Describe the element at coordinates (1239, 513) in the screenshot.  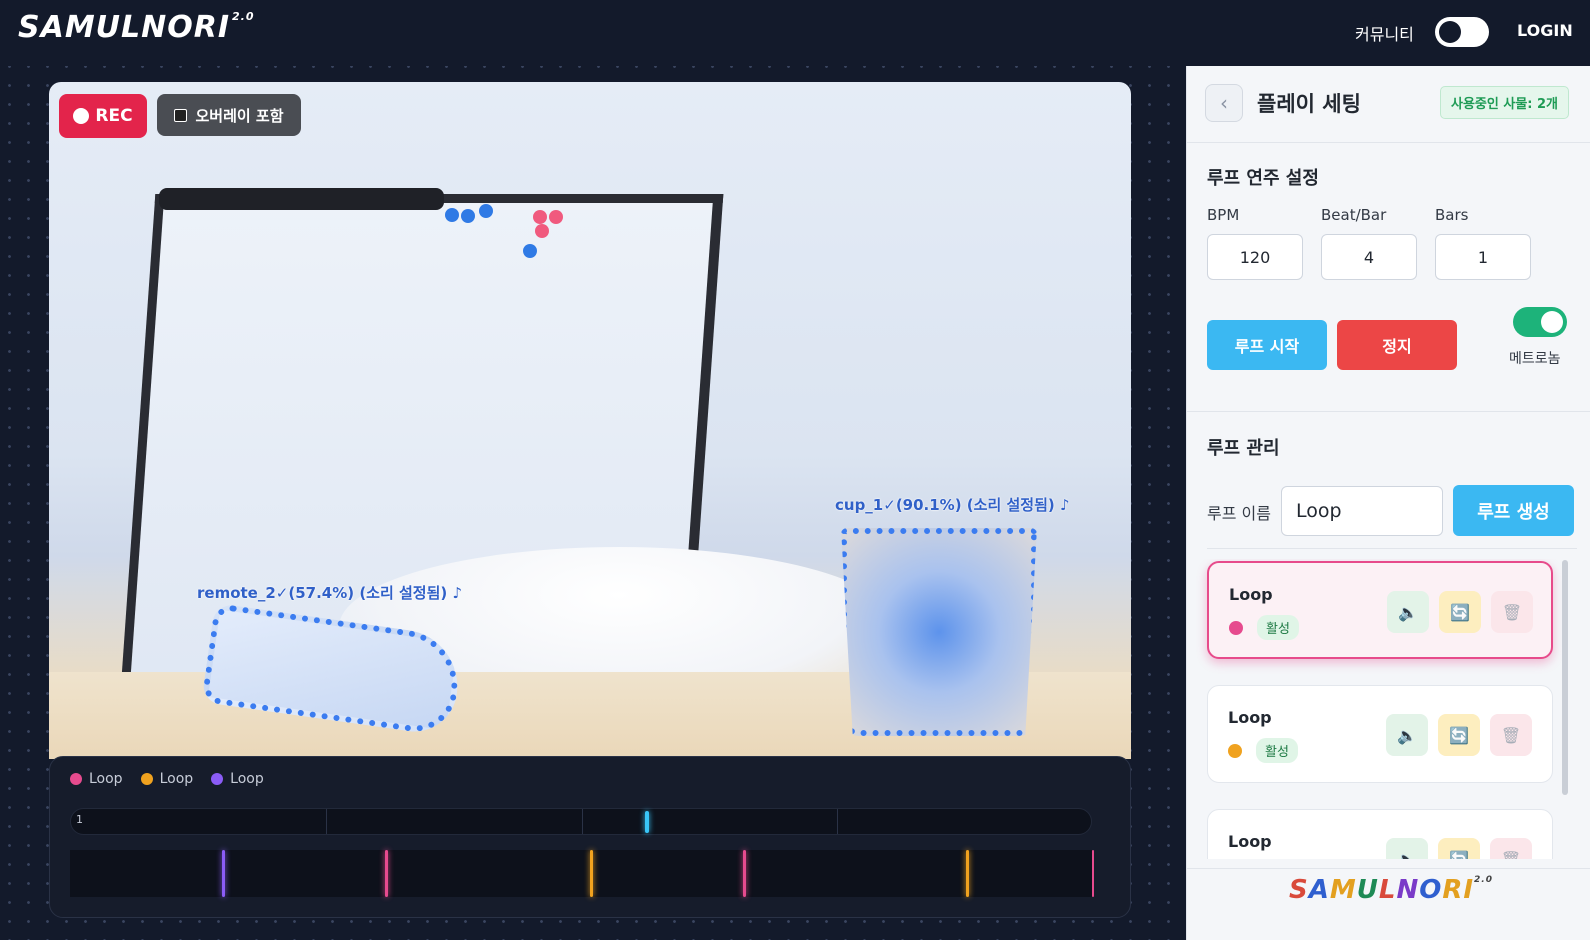
I see `loop-name-label: 루프 이름` at that location.